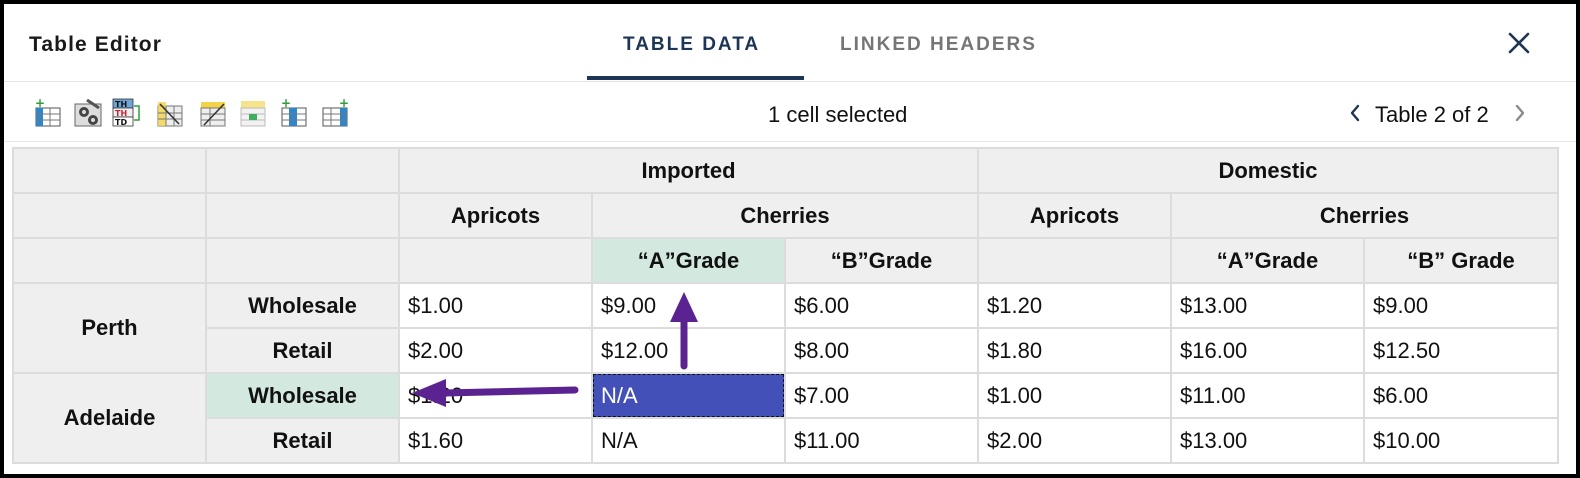 The image size is (1580, 478). Describe the element at coordinates (95, 44) in the screenshot. I see `dialog-title: Table Editor` at that location.